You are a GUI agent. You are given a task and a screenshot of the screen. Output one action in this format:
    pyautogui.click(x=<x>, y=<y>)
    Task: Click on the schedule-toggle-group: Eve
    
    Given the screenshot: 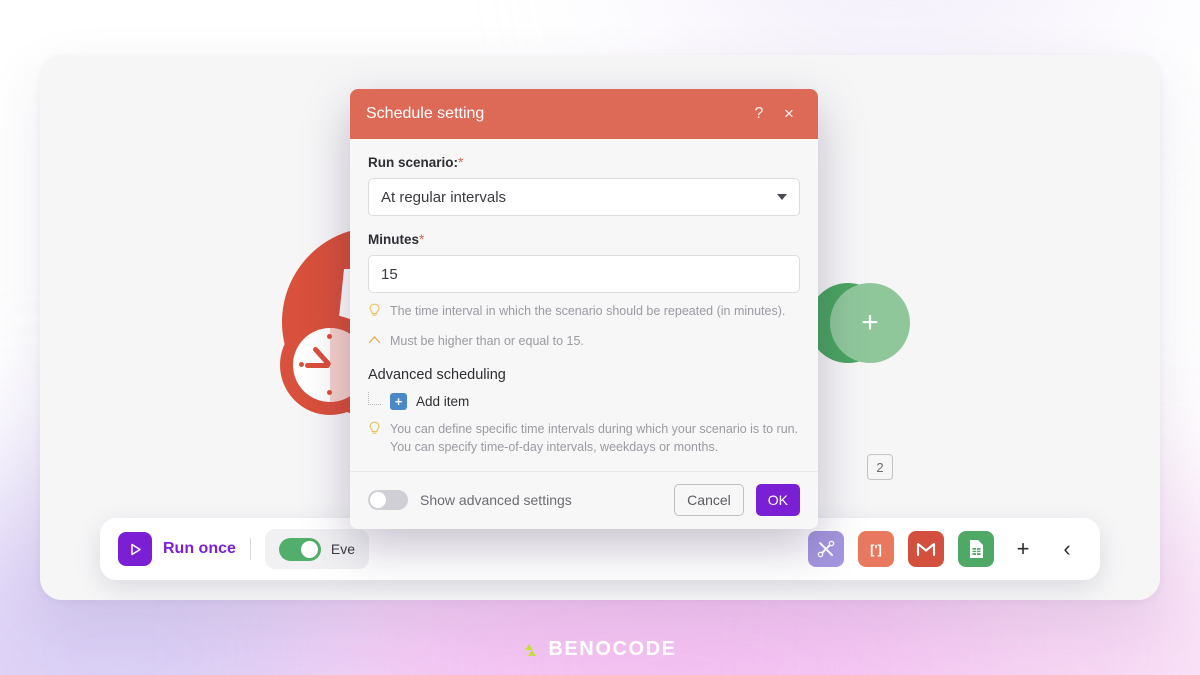 What is the action you would take?
    pyautogui.click(x=317, y=549)
    